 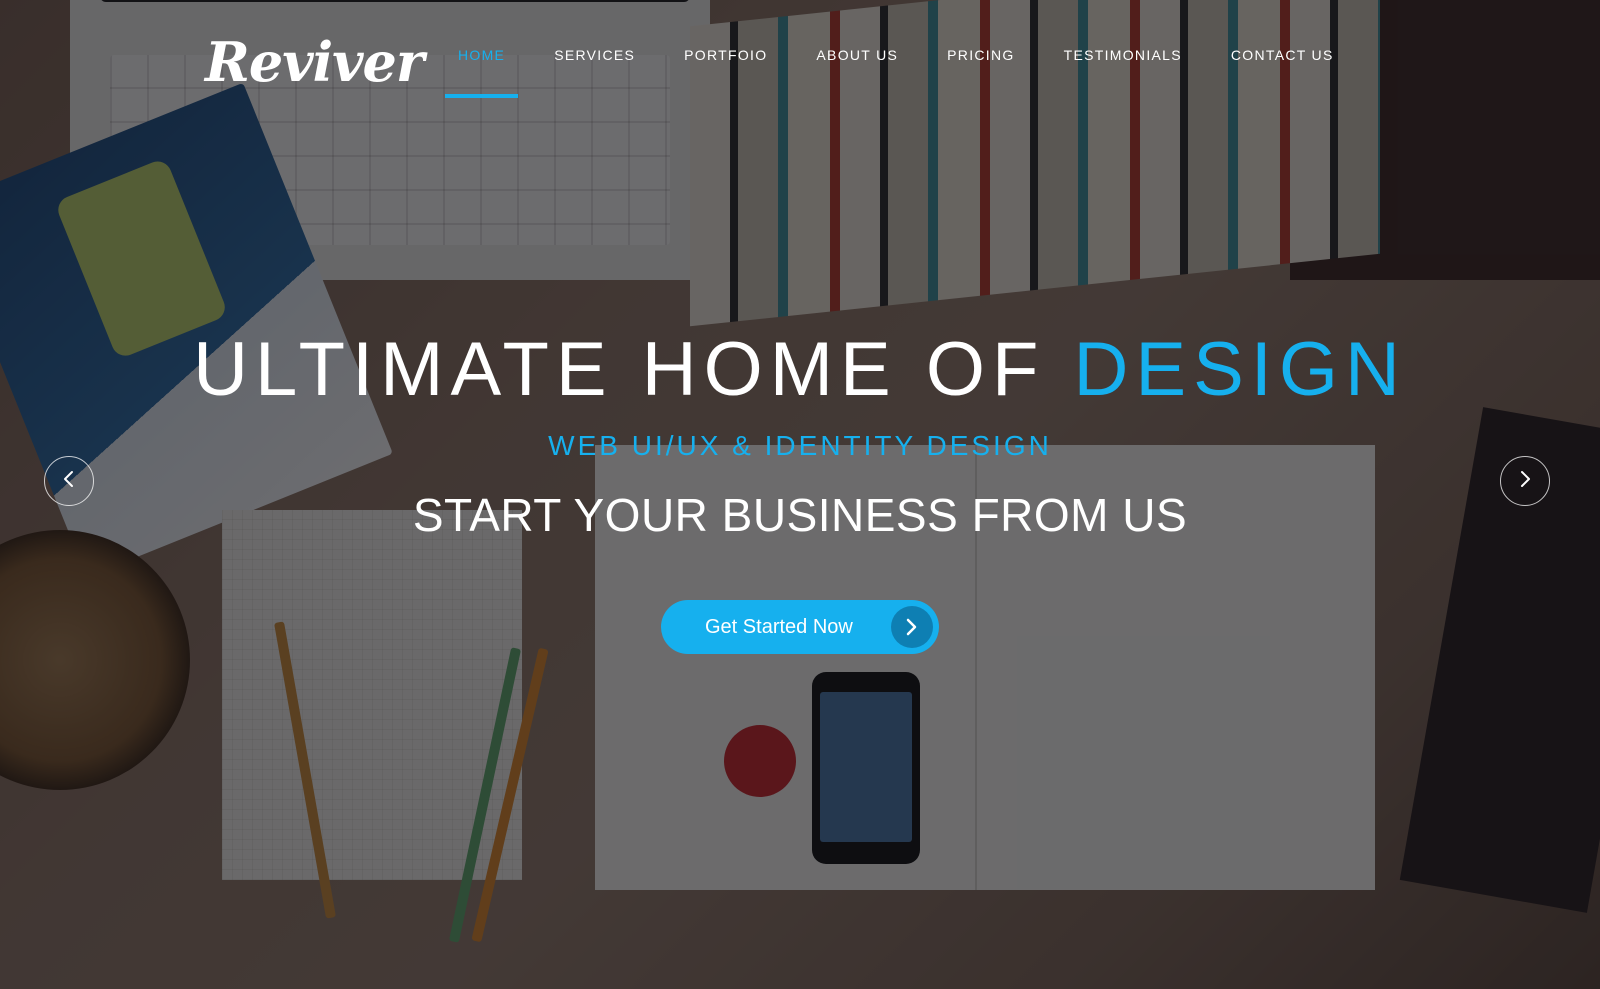 I want to click on hero-subheadline: WEB UI/UX & IDENTITY DESIGN, so click(x=800, y=445).